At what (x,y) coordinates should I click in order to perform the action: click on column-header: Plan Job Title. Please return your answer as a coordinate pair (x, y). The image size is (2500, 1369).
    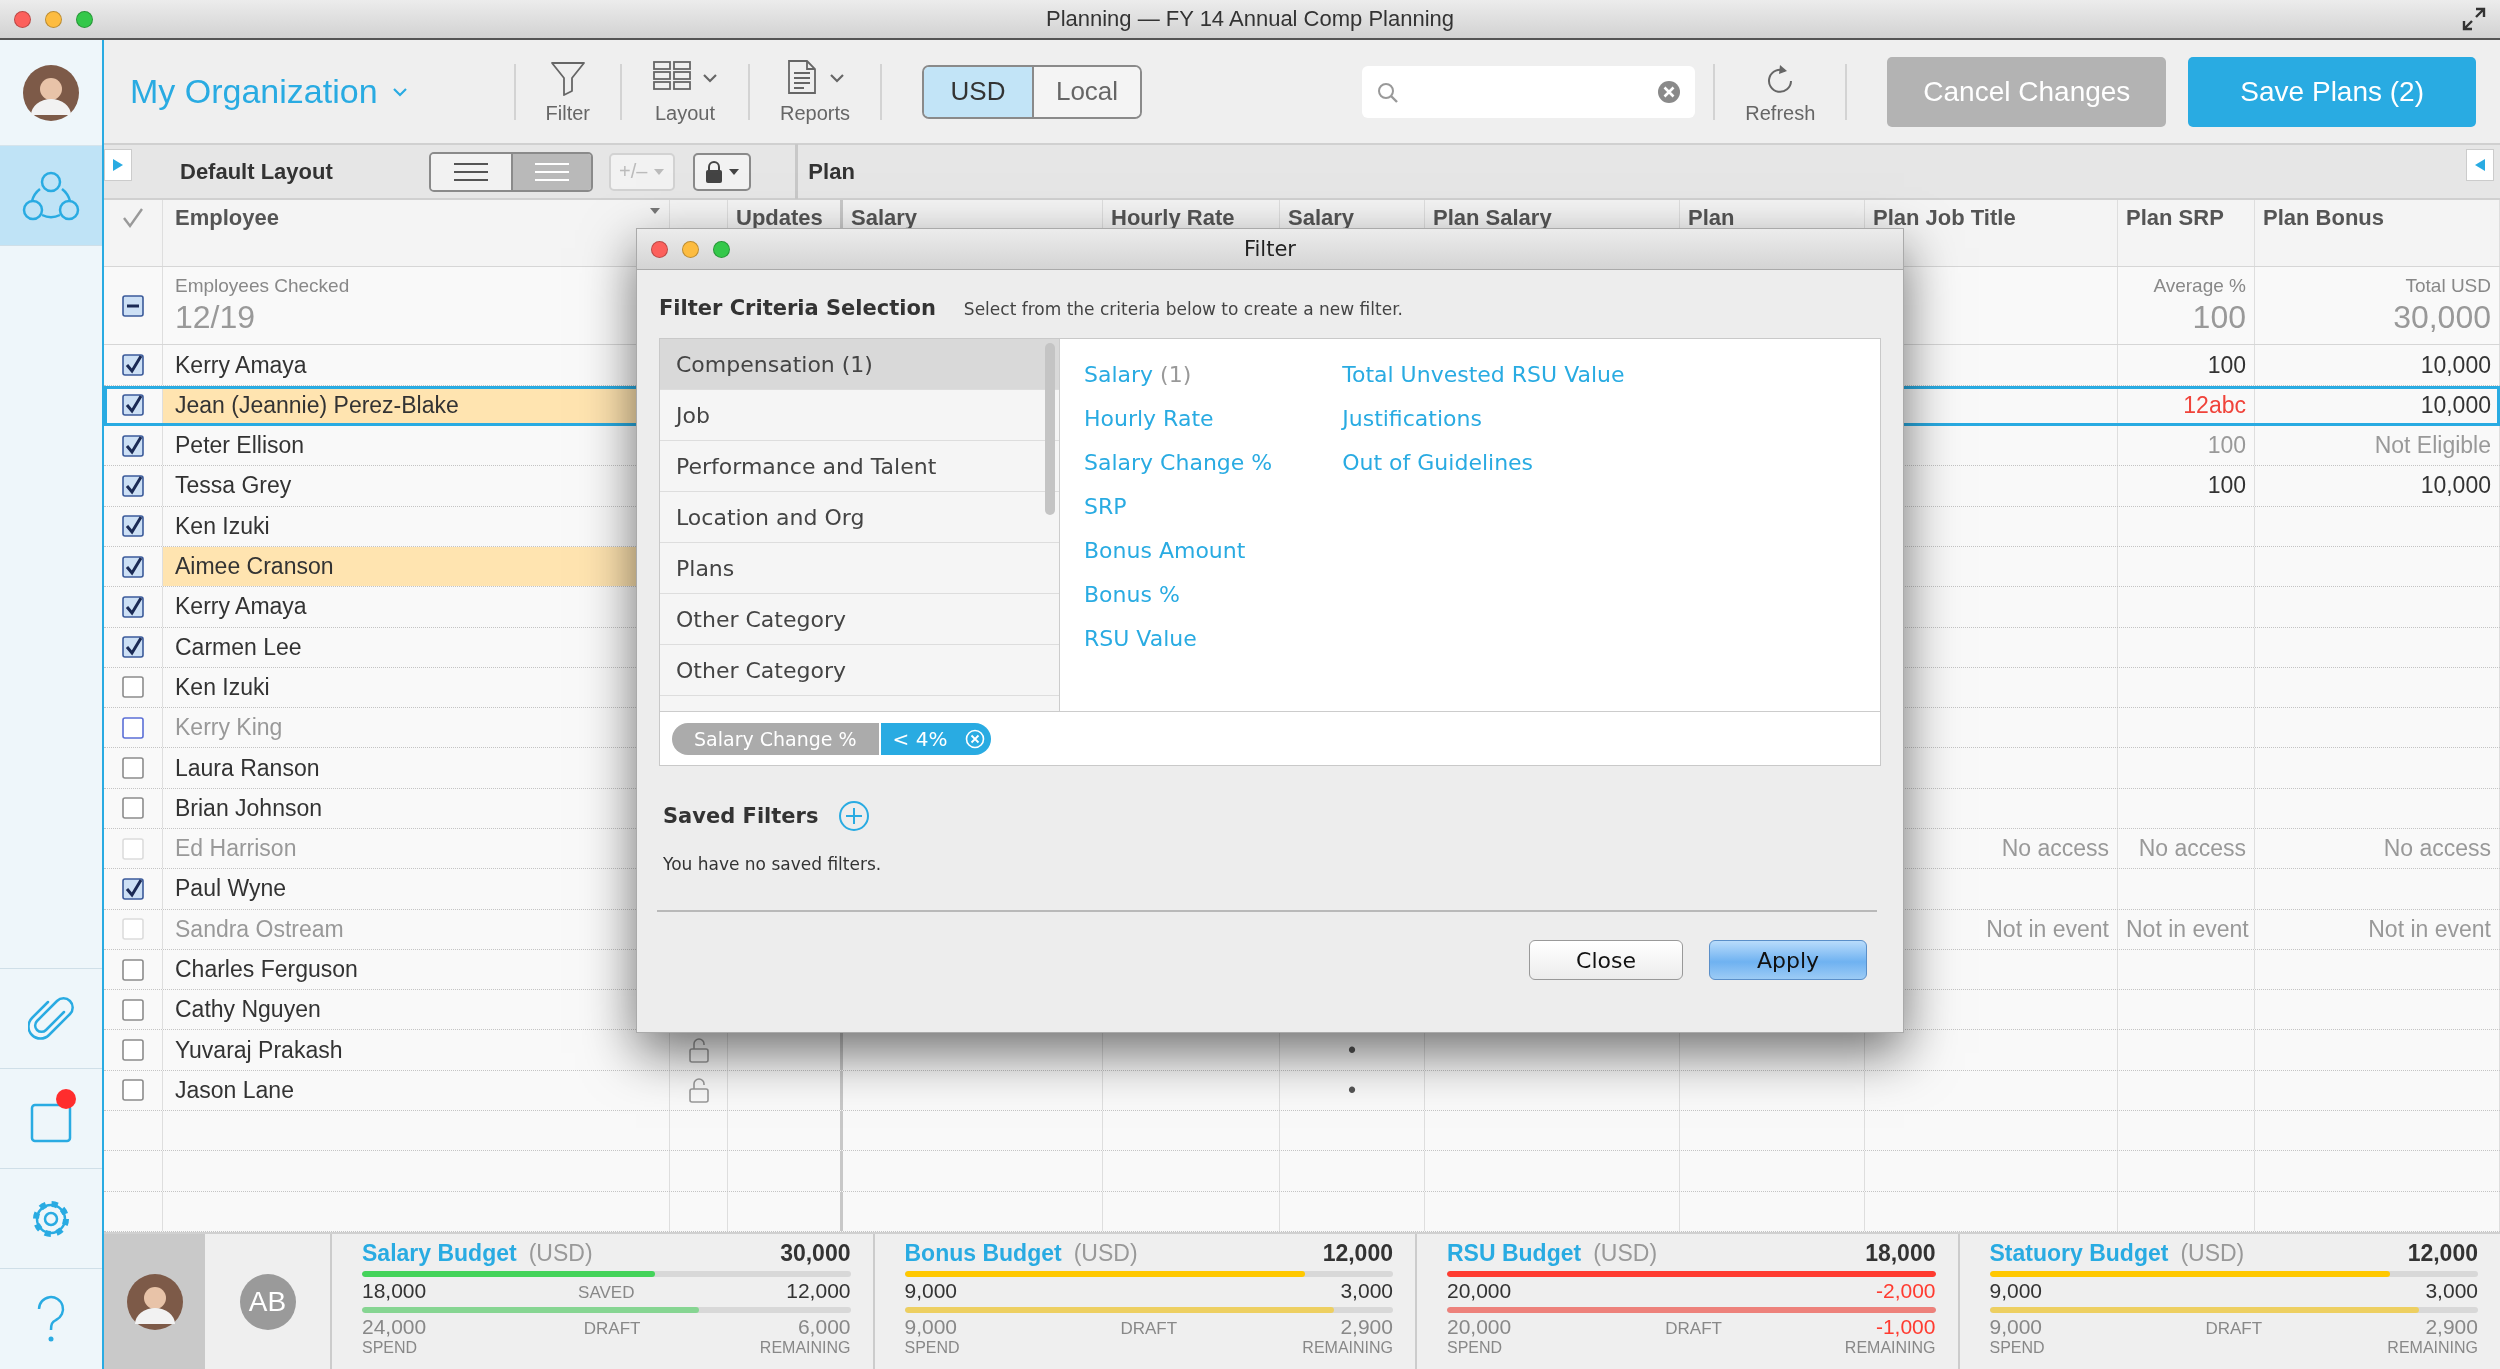
    Looking at the image, I should click on (1944, 218).